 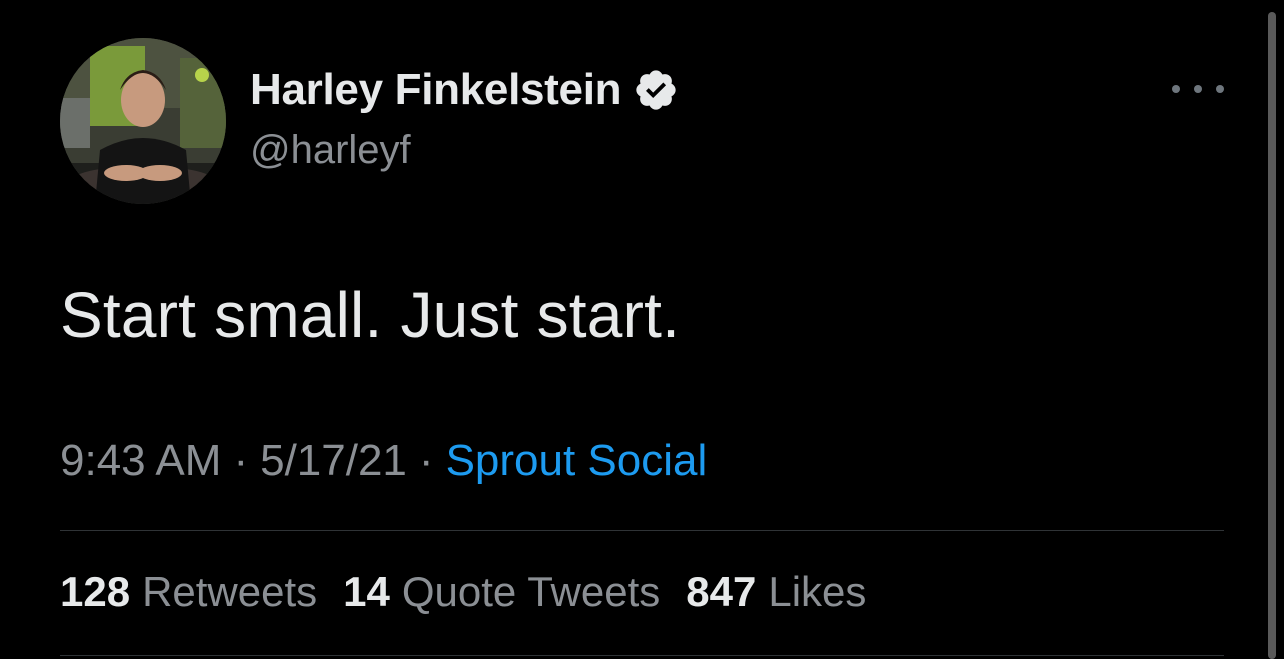 I want to click on name-row: Harley Finkelstein, so click(x=464, y=90).